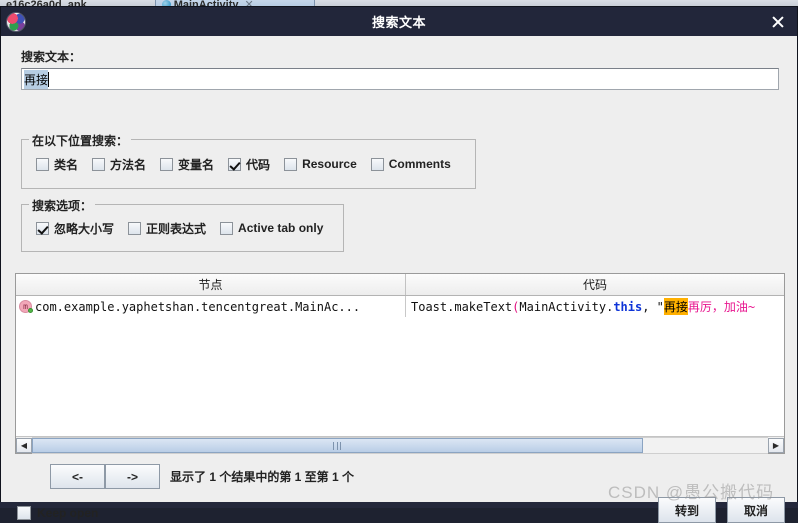 The width and height of the screenshot is (798, 523). I want to click on checkbox-comments: Comments, so click(410, 164).